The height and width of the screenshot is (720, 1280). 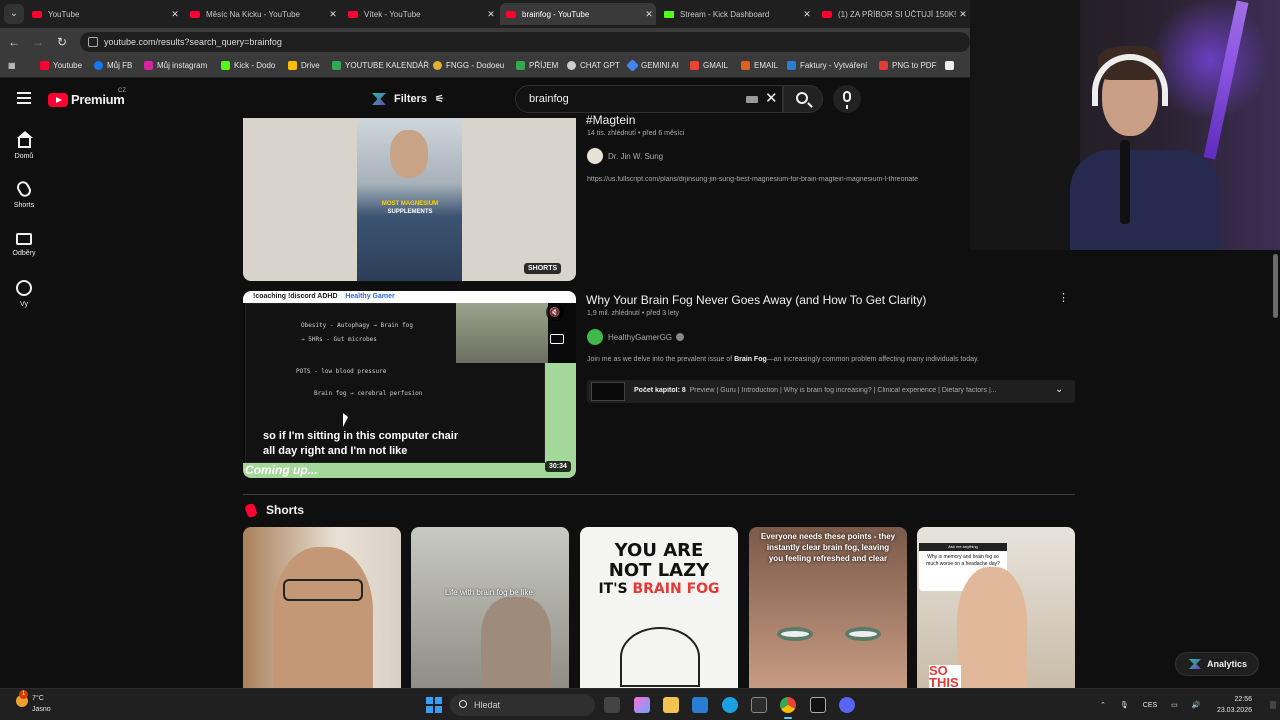 I want to click on bookmark-gemini: GEMINI AI, so click(x=652, y=65).